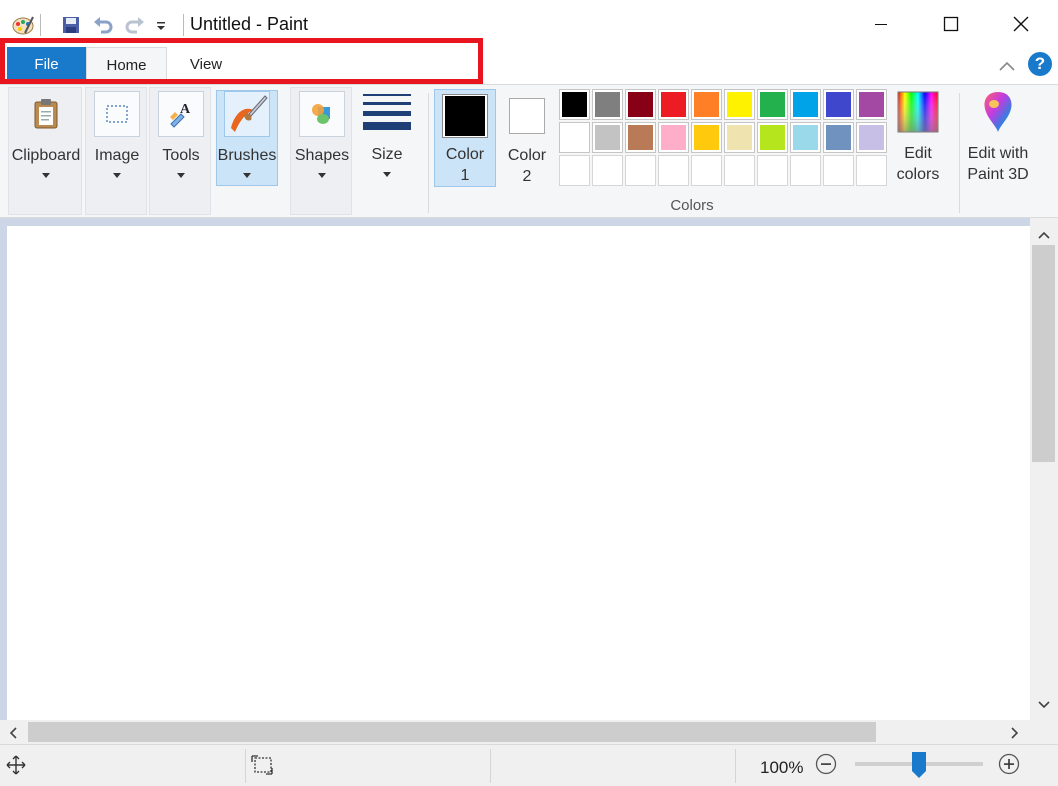 This screenshot has width=1058, height=786. What do you see at coordinates (13, 733) in the screenshot?
I see `chevron-left-icon` at bounding box center [13, 733].